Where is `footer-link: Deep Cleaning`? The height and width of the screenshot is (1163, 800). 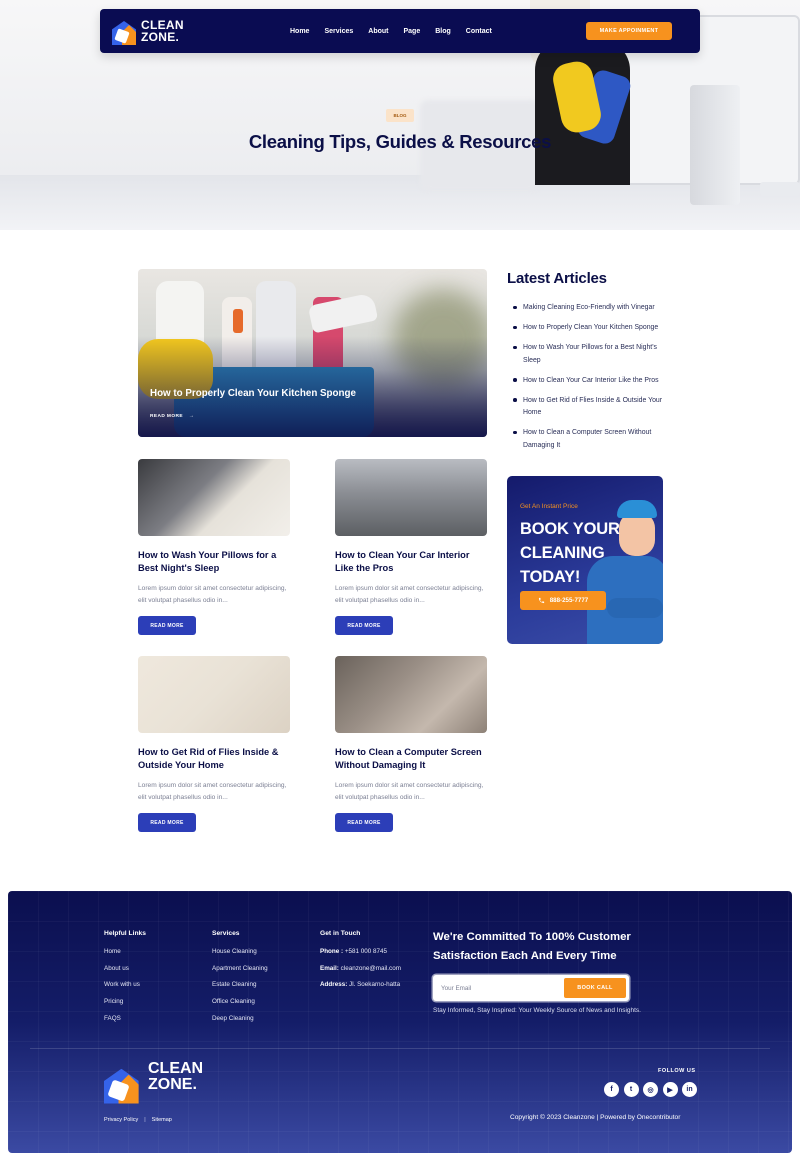 footer-link: Deep Cleaning is located at coordinates (240, 1018).